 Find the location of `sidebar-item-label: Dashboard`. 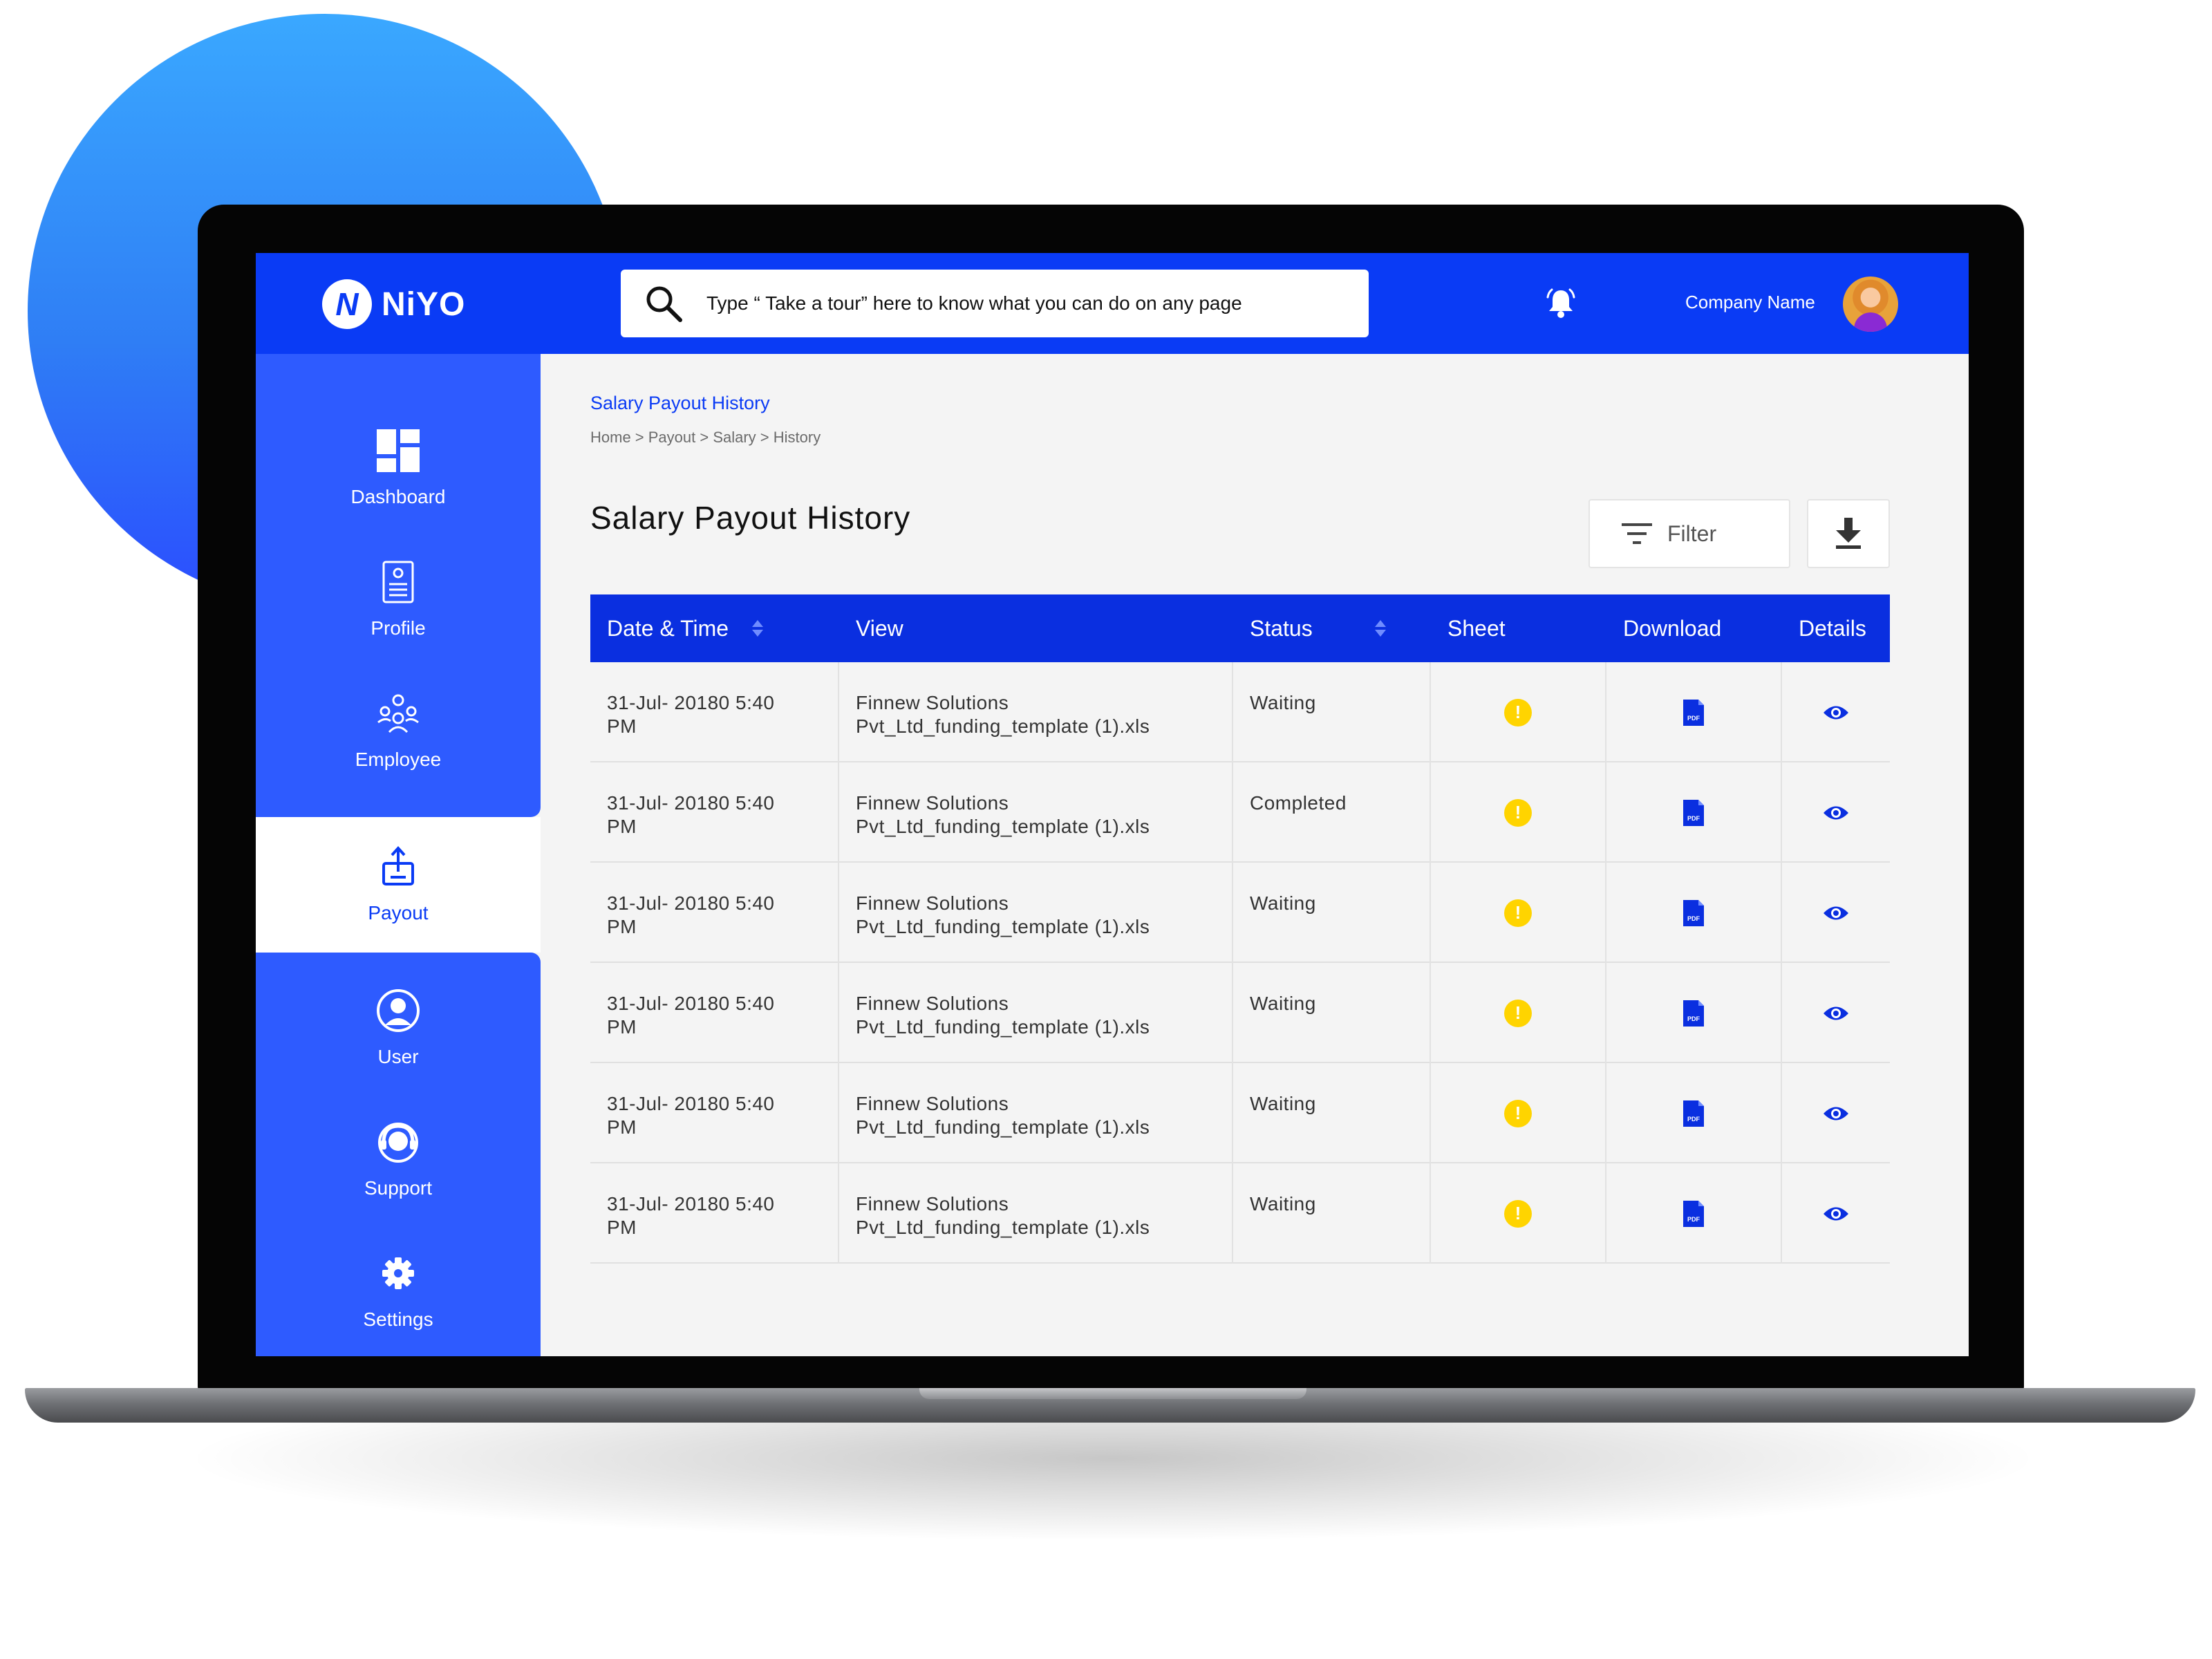

sidebar-item-label: Dashboard is located at coordinates (398, 496).